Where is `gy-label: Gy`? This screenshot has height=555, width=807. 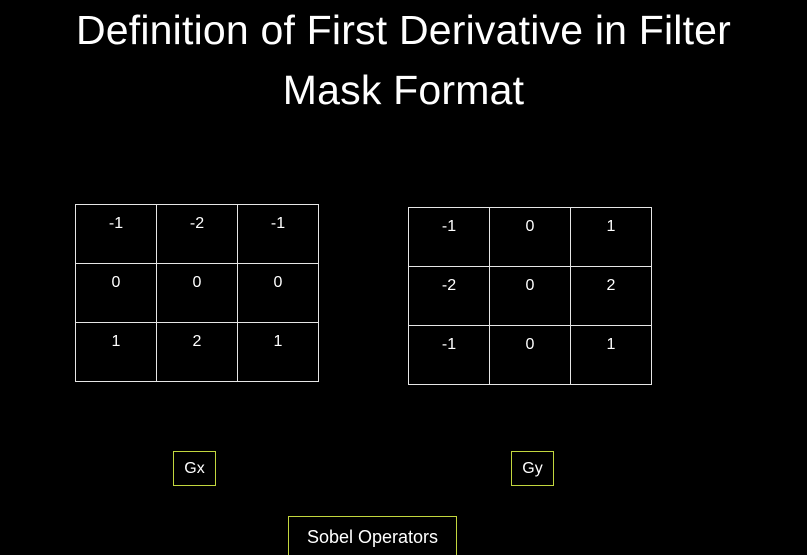 gy-label: Gy is located at coordinates (532, 468).